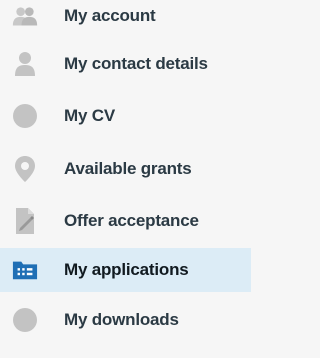  What do you see at coordinates (121, 319) in the screenshot?
I see `nav-item-label: My downloads` at bounding box center [121, 319].